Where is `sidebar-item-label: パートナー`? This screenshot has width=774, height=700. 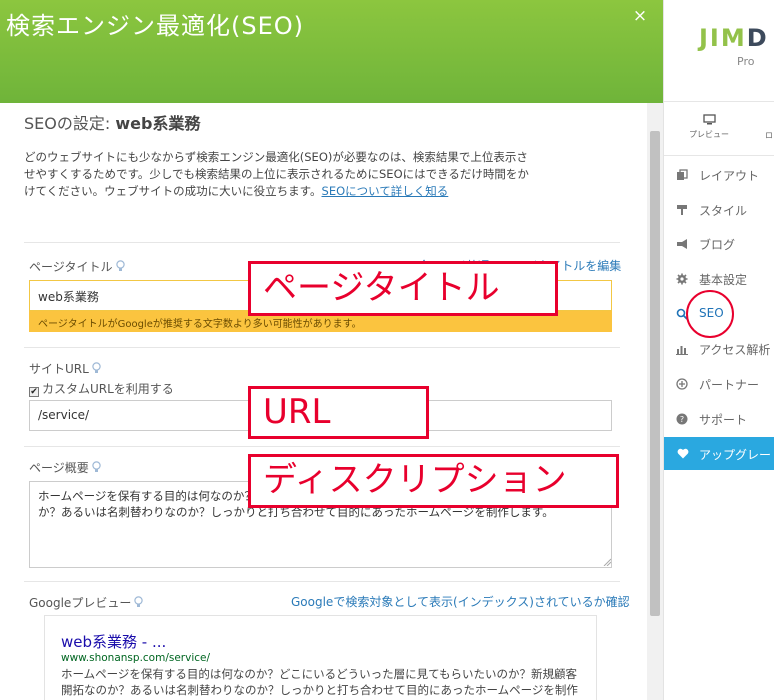
sidebar-item-label: パートナー is located at coordinates (729, 385).